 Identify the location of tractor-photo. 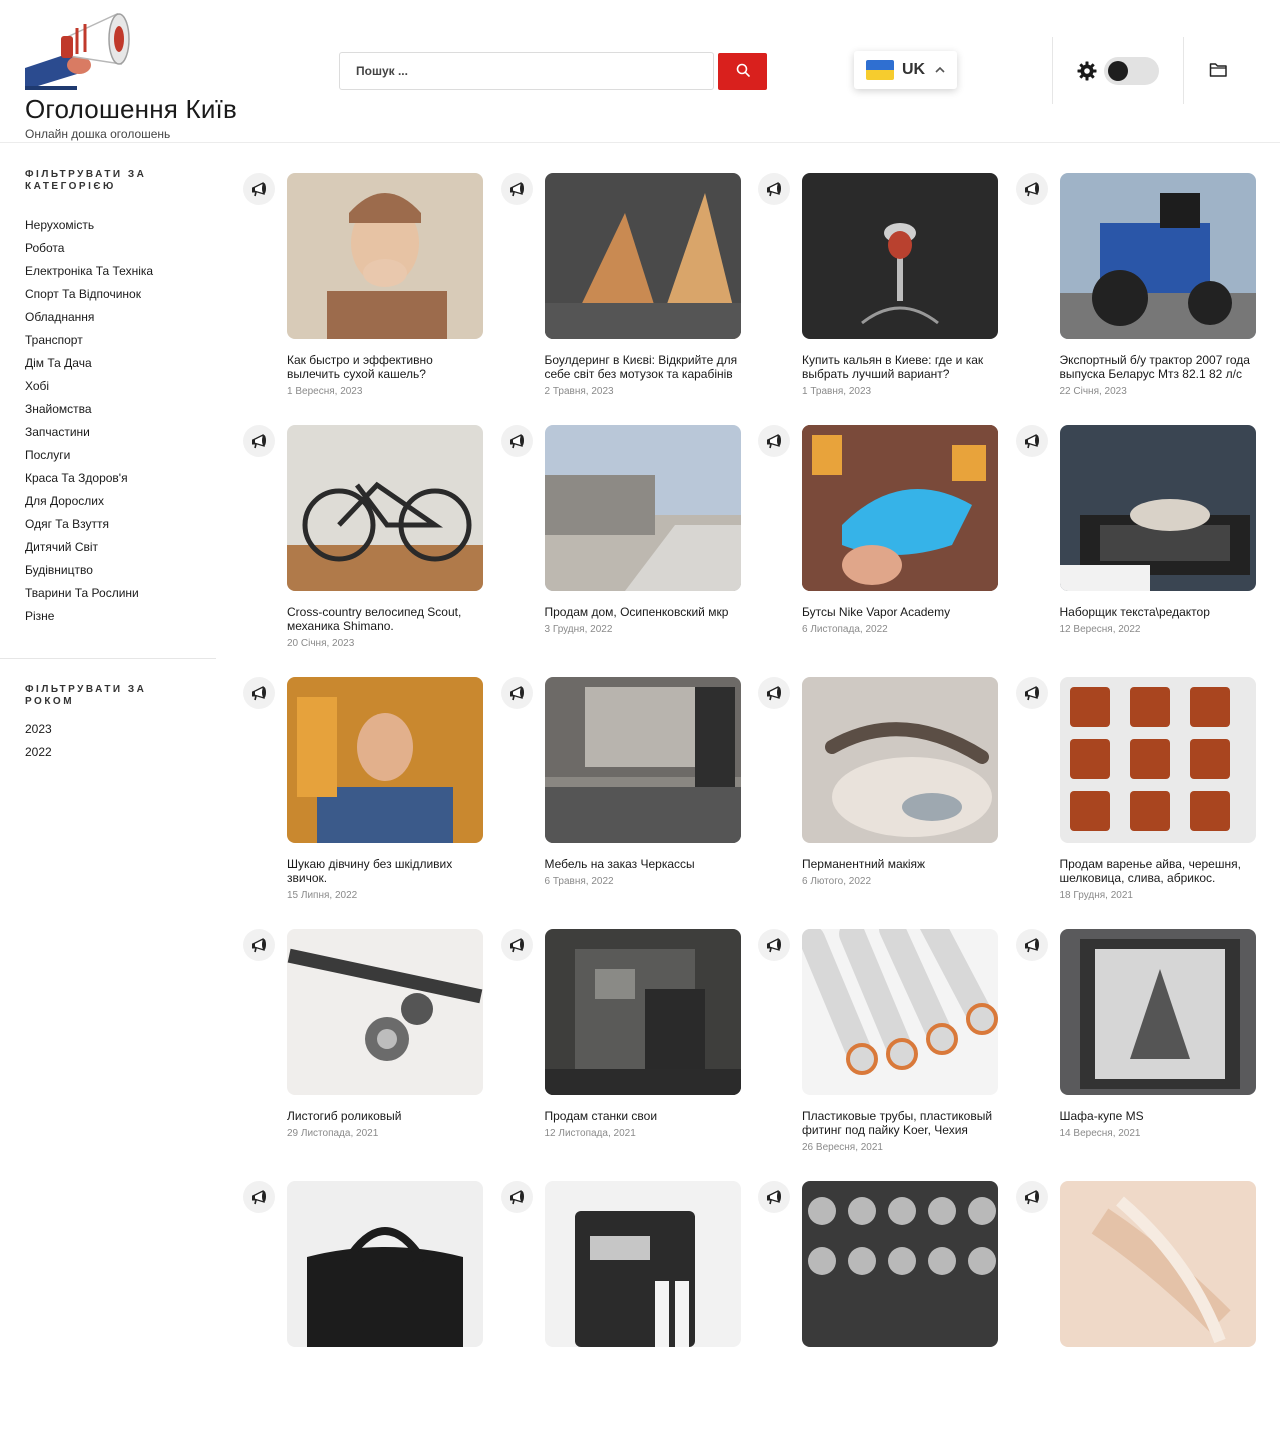
(1157, 256).